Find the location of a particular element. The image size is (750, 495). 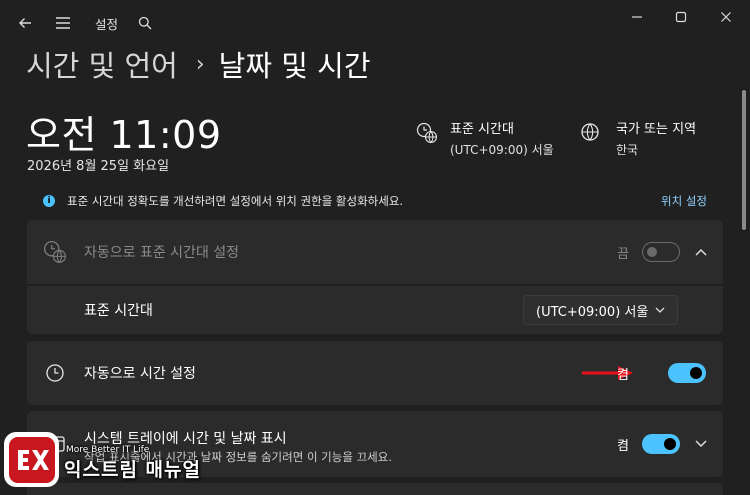

back-button is located at coordinates (25, 23).